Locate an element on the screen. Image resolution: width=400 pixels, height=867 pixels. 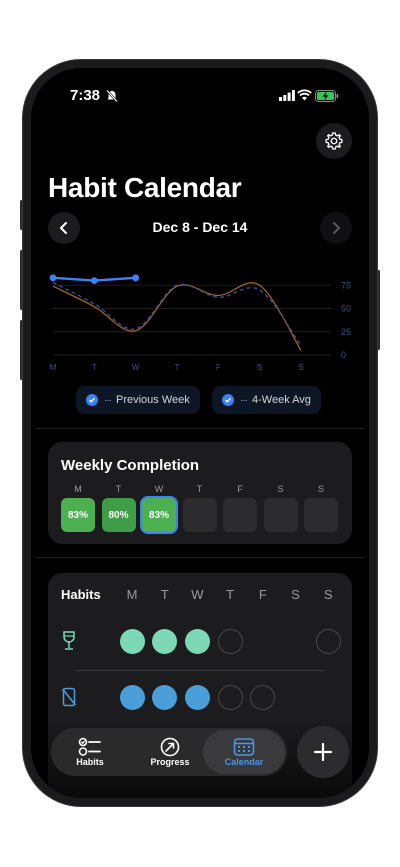
battery-charging-icon is located at coordinates (327, 96).